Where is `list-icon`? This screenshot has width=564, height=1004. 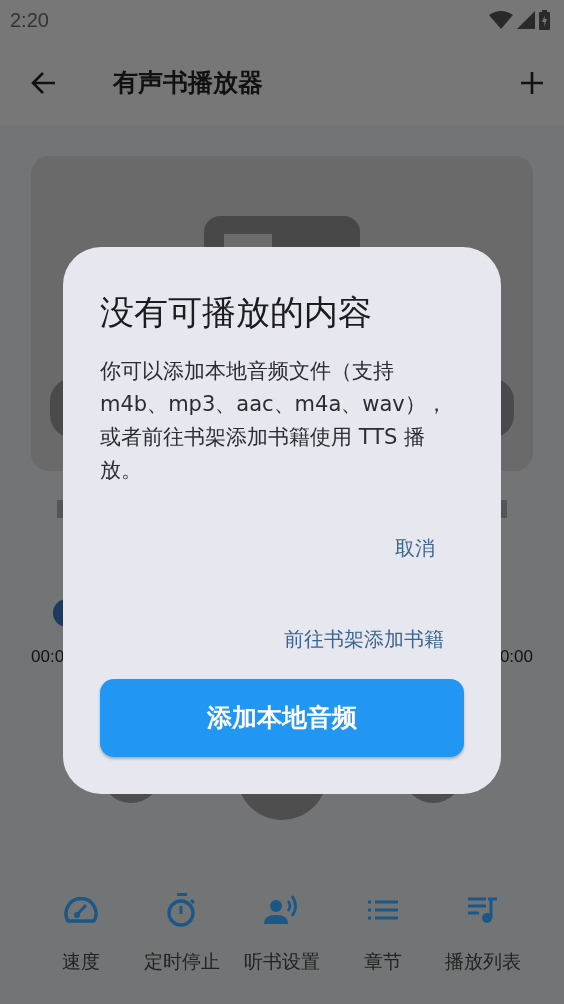 list-icon is located at coordinates (382, 910).